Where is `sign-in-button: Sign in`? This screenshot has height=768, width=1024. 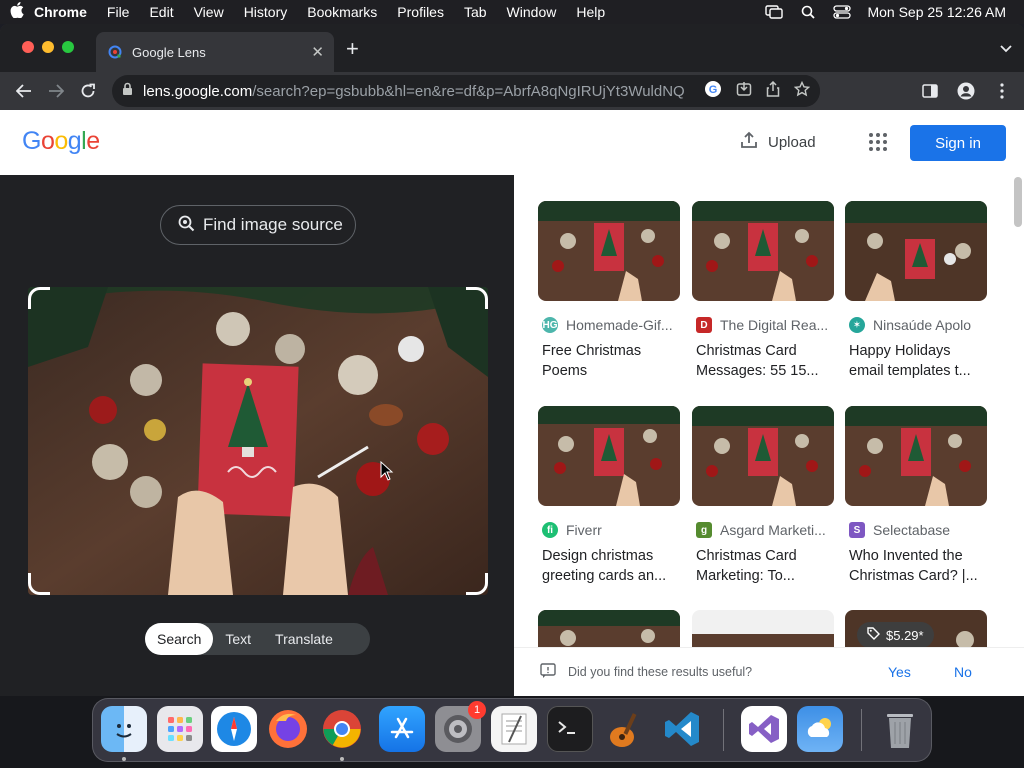 sign-in-button: Sign in is located at coordinates (958, 143).